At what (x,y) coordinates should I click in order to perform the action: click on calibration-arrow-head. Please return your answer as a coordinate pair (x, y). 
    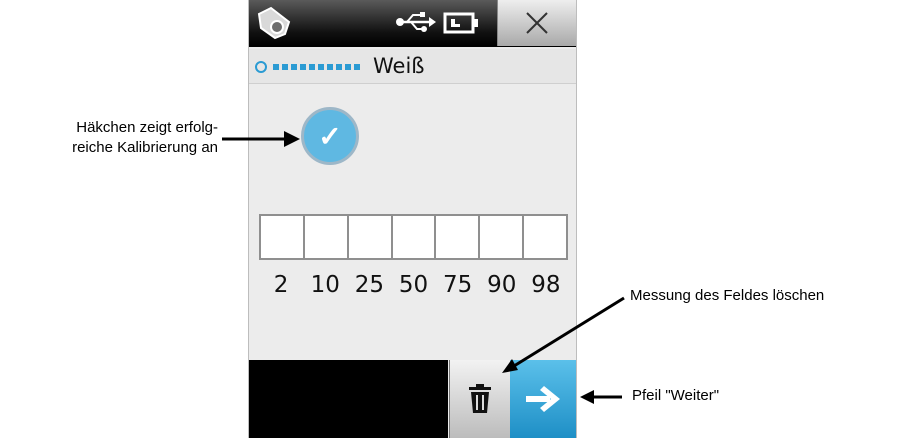
    Looking at the image, I should click on (292, 139).